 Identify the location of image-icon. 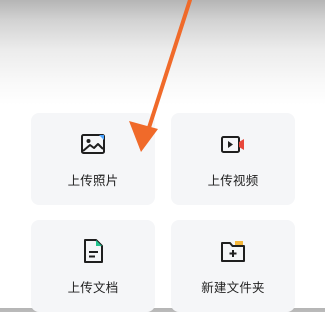
(93, 143).